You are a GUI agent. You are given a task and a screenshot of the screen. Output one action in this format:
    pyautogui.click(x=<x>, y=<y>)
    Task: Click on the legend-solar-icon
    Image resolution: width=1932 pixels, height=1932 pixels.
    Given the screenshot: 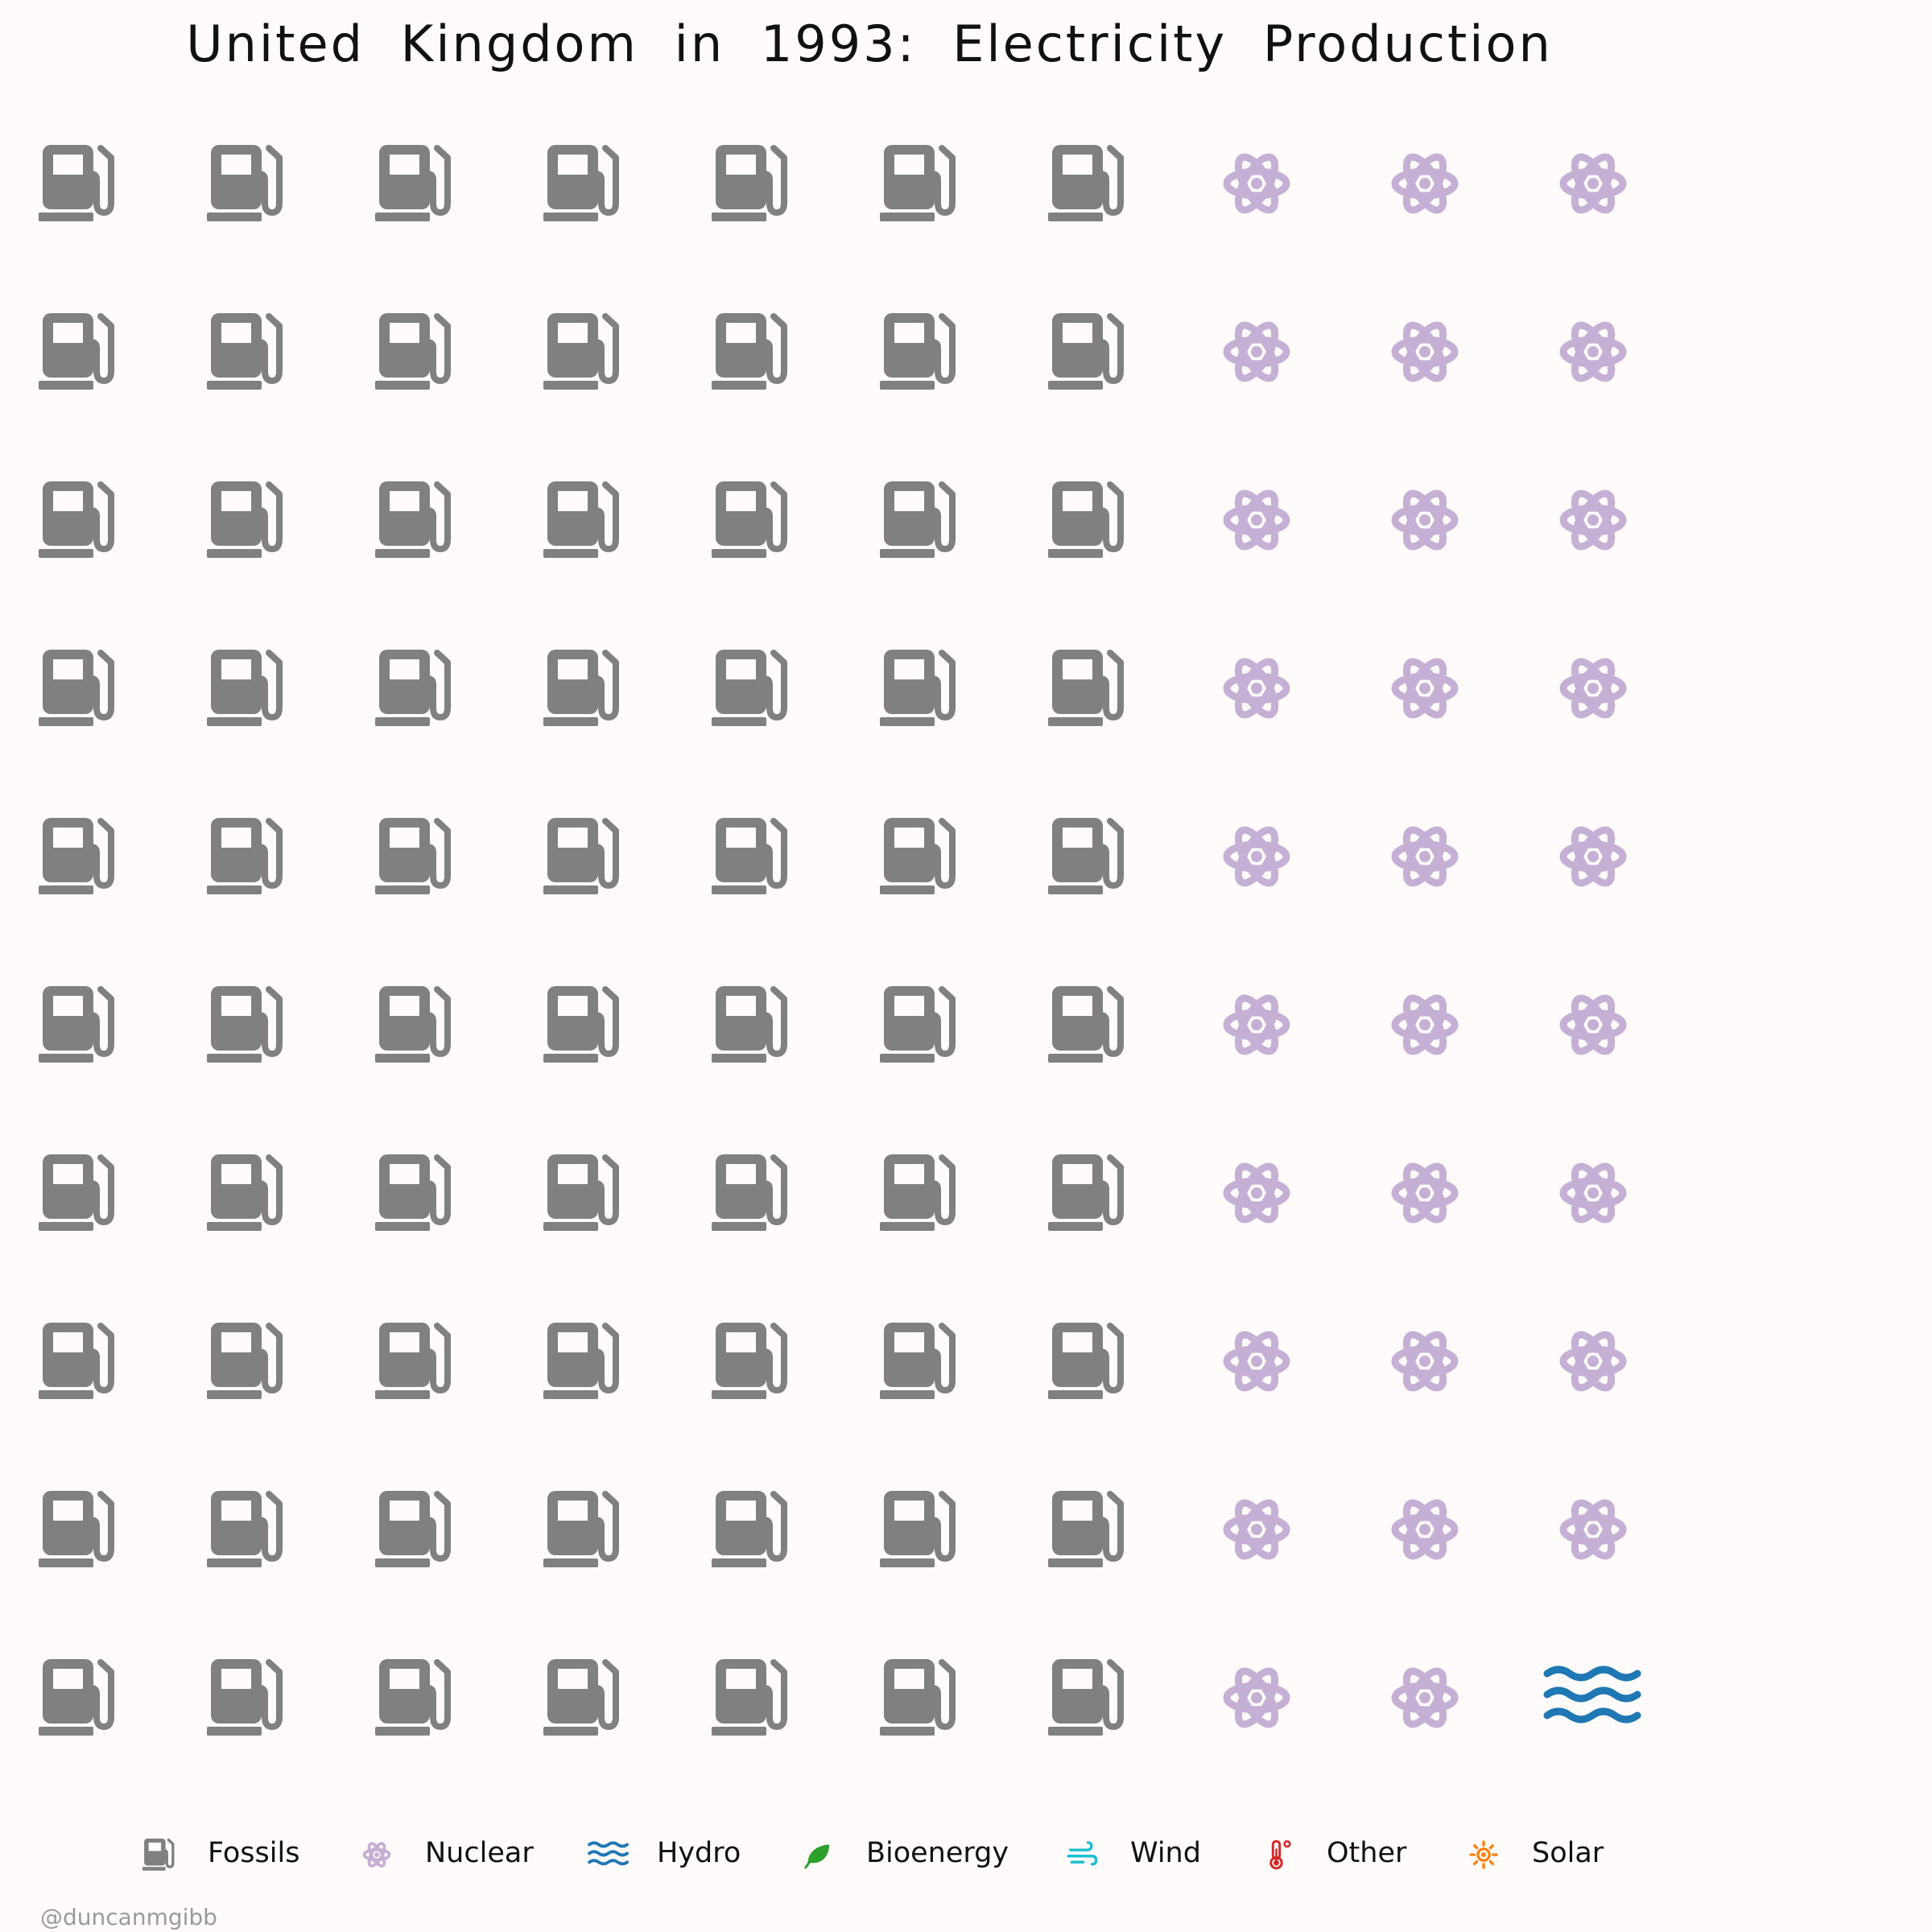 What is the action you would take?
    pyautogui.click(x=1483, y=1854)
    